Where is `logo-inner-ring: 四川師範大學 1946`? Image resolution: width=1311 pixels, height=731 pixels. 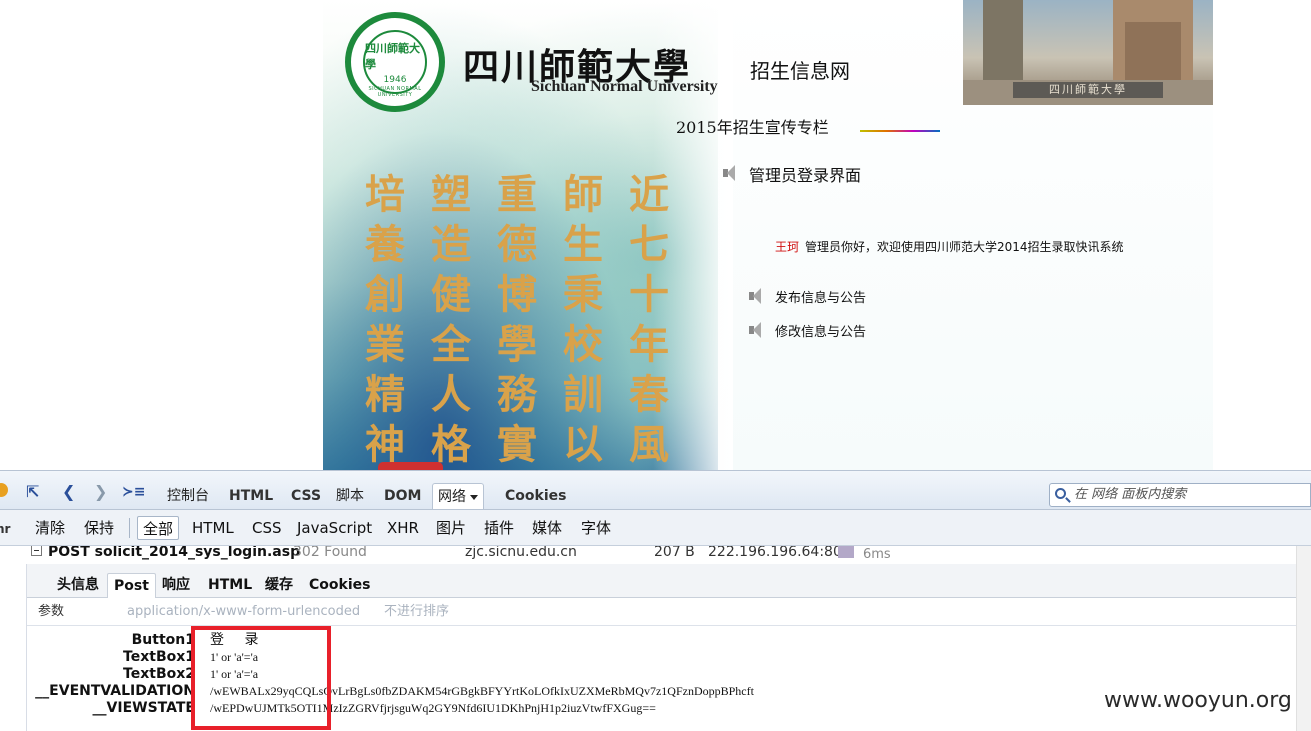
logo-inner-ring: 四川師範大學 1946 is located at coordinates (395, 62).